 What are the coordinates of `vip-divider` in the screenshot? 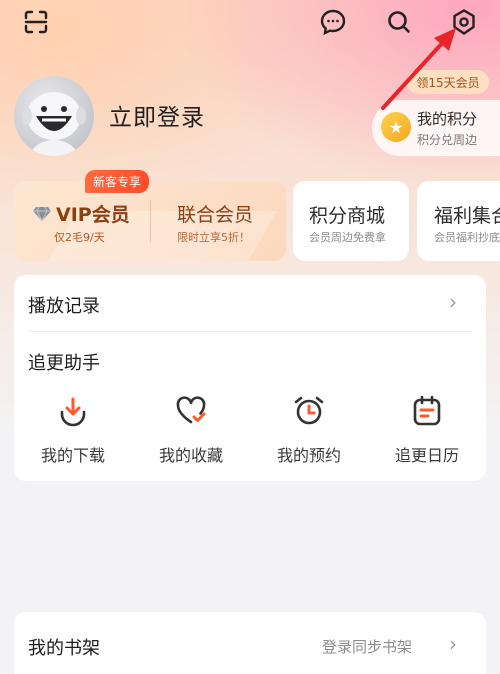 It's located at (150, 221).